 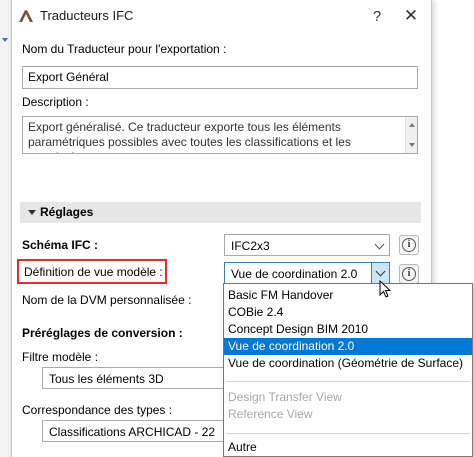 I want to click on help-button: ?, so click(x=377, y=16).